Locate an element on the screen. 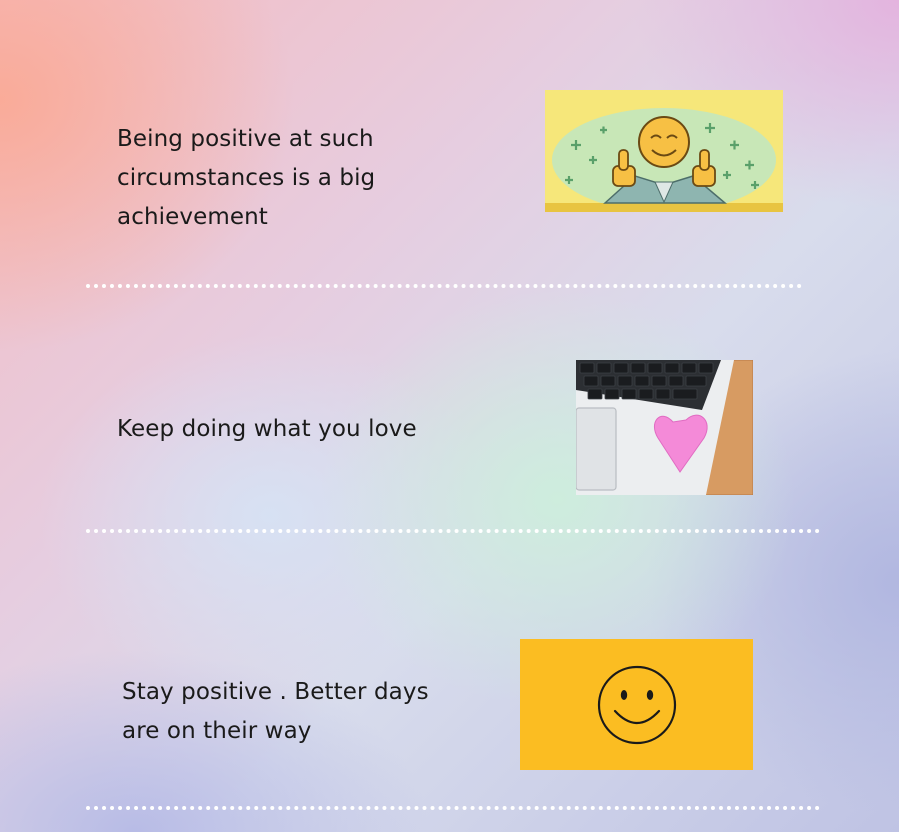 The width and height of the screenshot is (899, 832). message-3-line-1: Stay positive . Better days is located at coordinates (275, 692).